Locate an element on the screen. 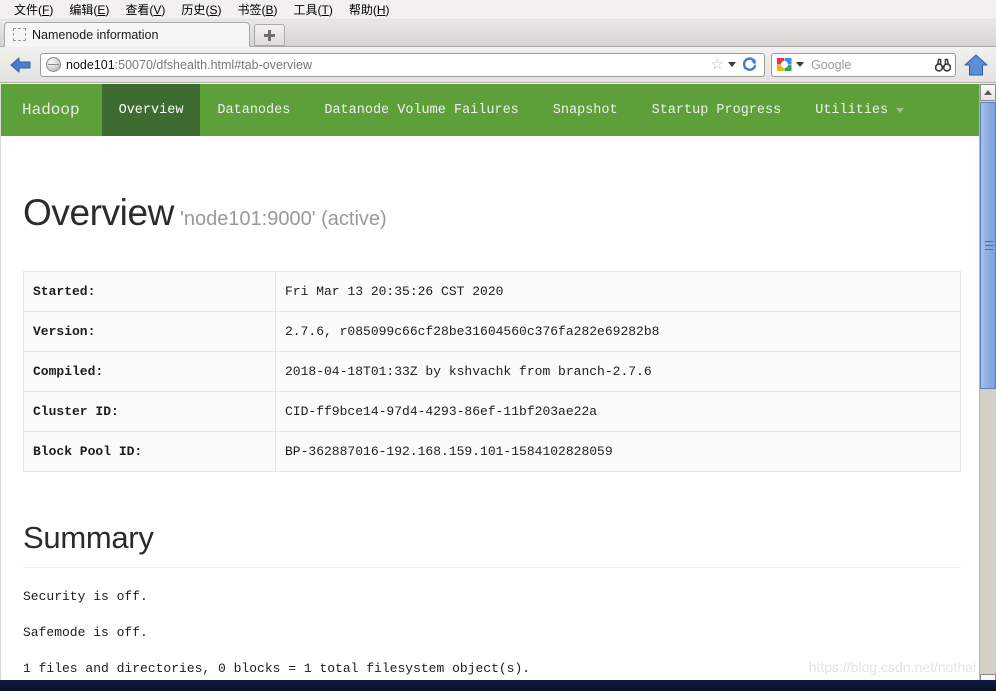 Image resolution: width=996 pixels, height=691 pixels. table-cell-key: Started: is located at coordinates (149, 291).